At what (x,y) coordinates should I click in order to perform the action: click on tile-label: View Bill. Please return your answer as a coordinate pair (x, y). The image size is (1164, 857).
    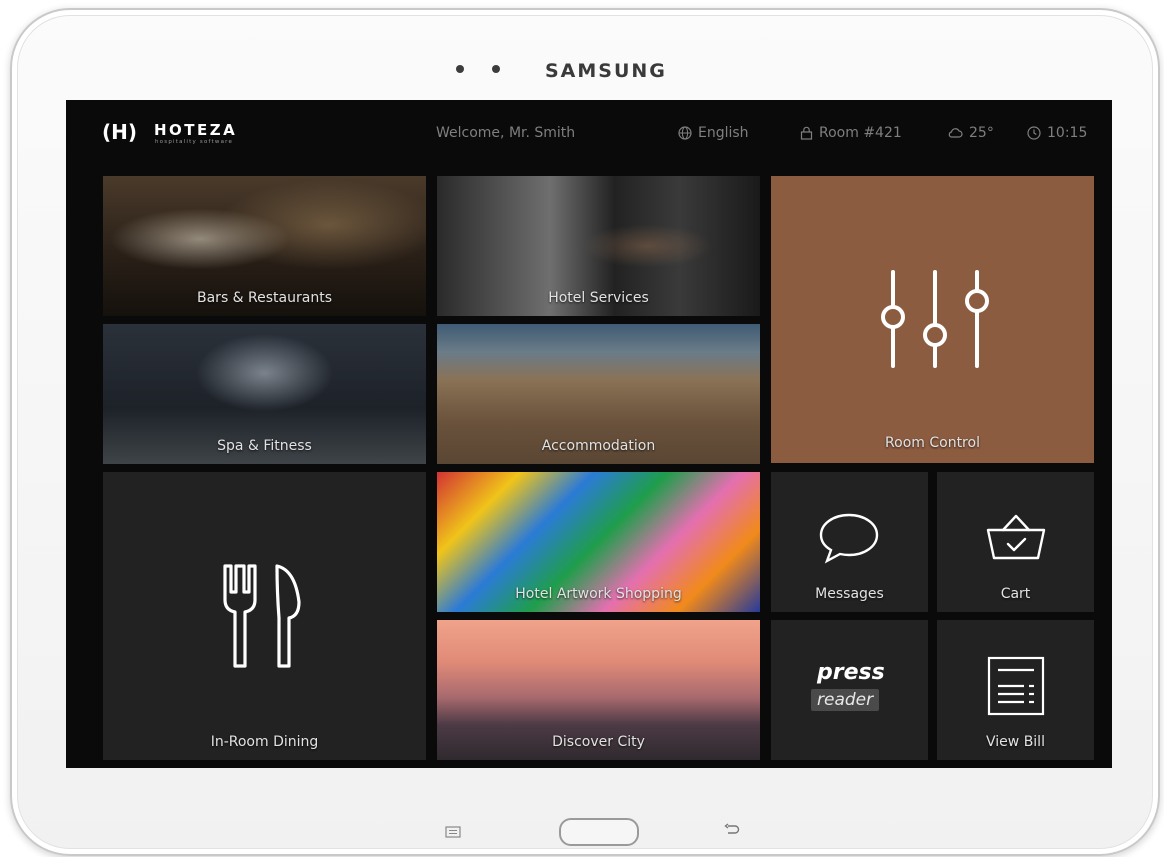
    Looking at the image, I should click on (1015, 742).